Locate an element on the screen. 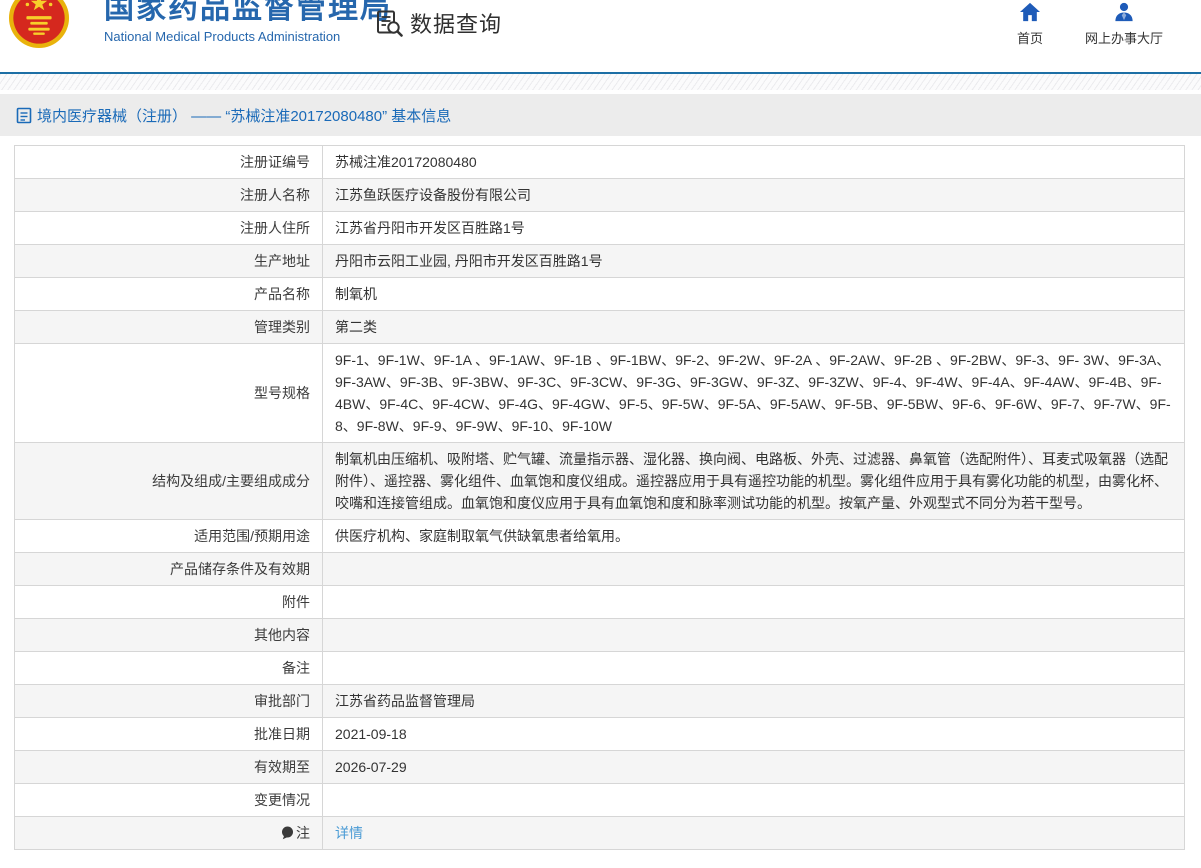 The height and width of the screenshot is (868, 1201). note-icon is located at coordinates (287, 833).